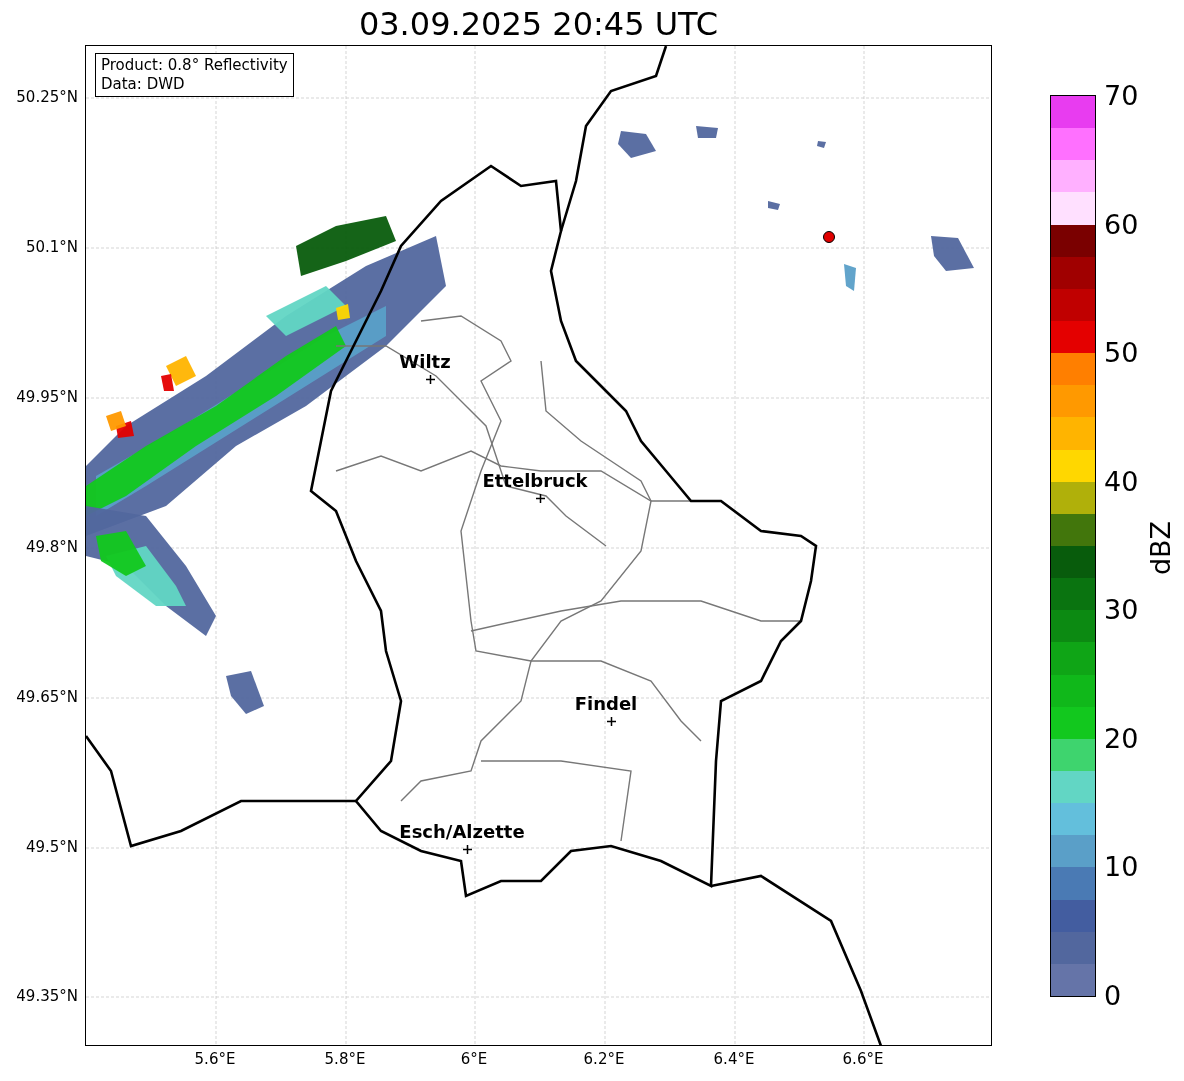  I want to click on colorbar-tick-label: 70, so click(1121, 96).